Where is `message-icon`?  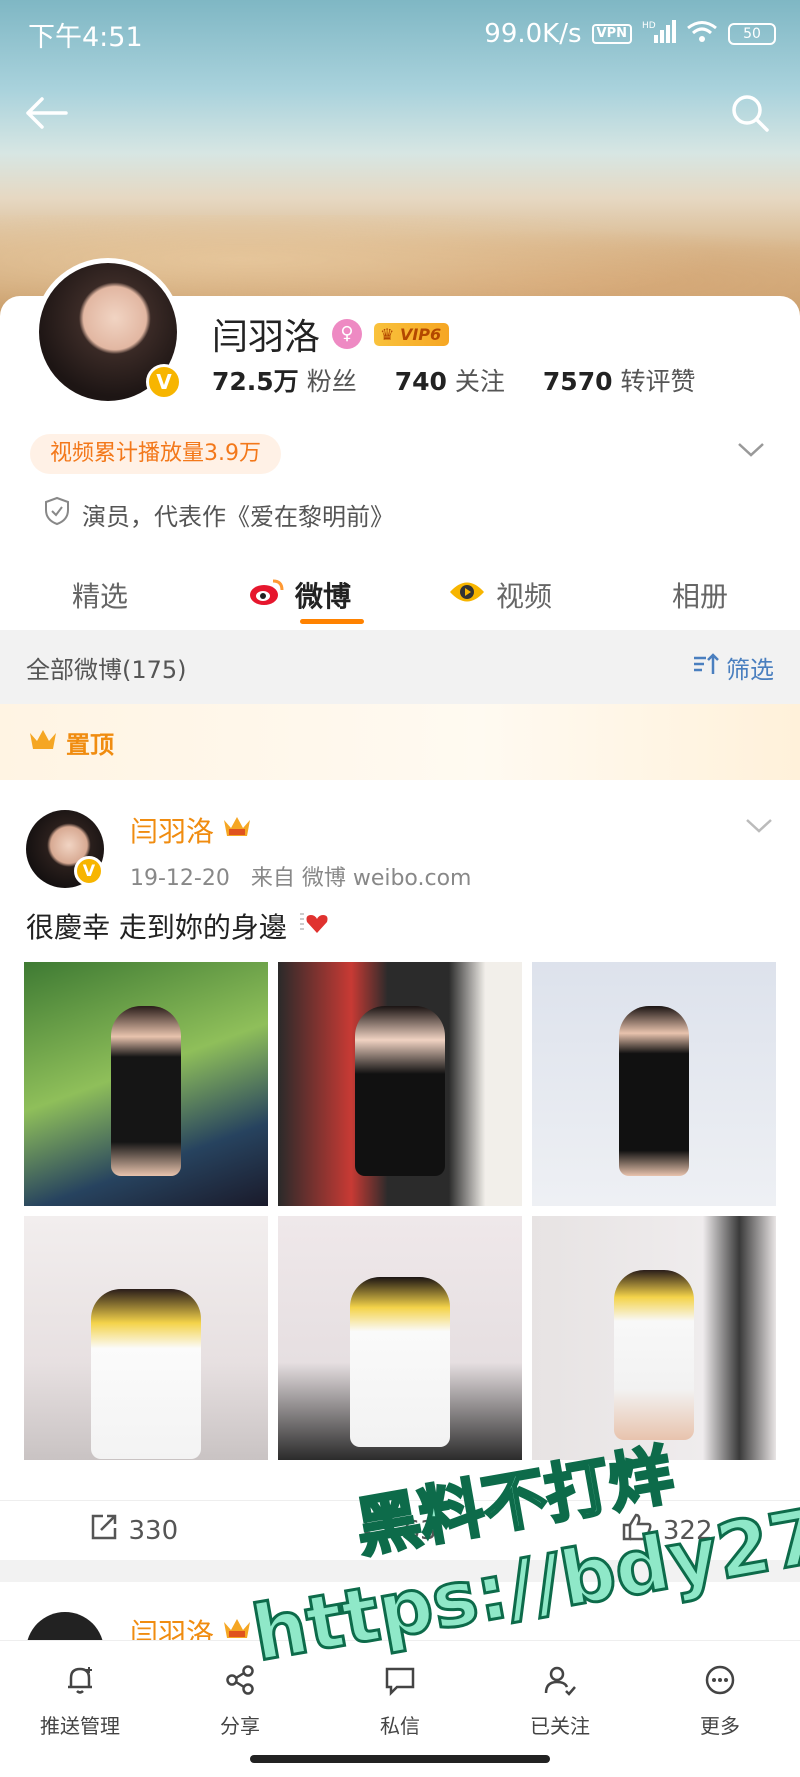
message-icon is located at coordinates (400, 1682).